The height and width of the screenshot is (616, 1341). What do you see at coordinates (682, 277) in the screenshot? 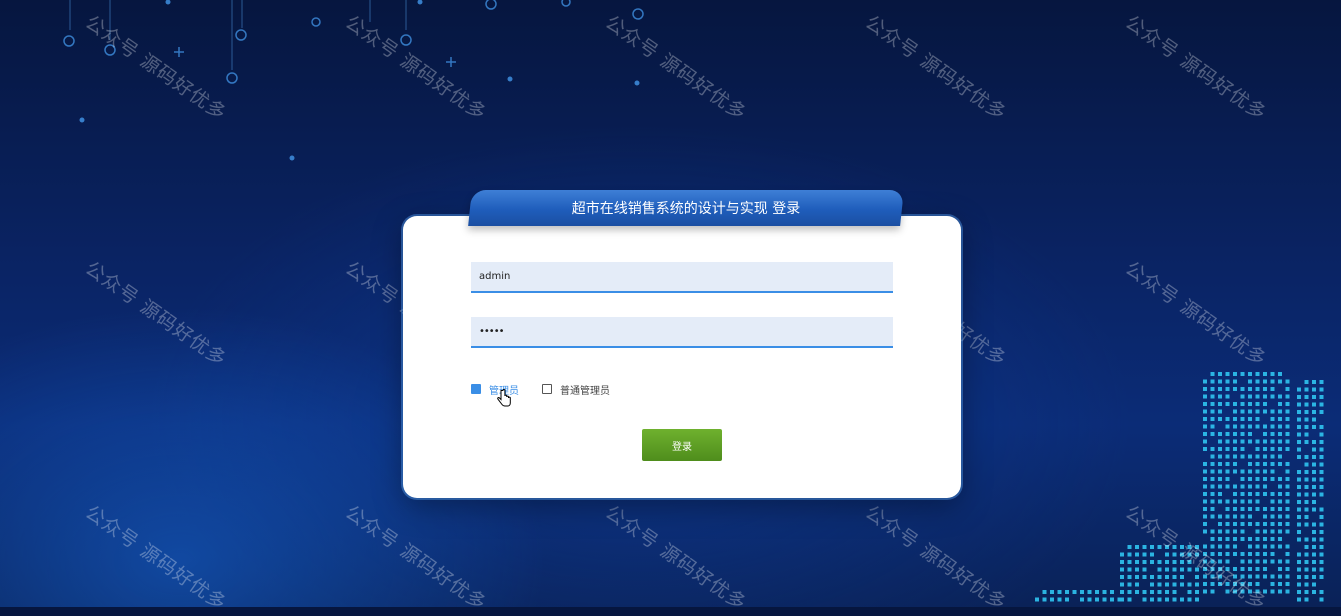
I see `username-input` at bounding box center [682, 277].